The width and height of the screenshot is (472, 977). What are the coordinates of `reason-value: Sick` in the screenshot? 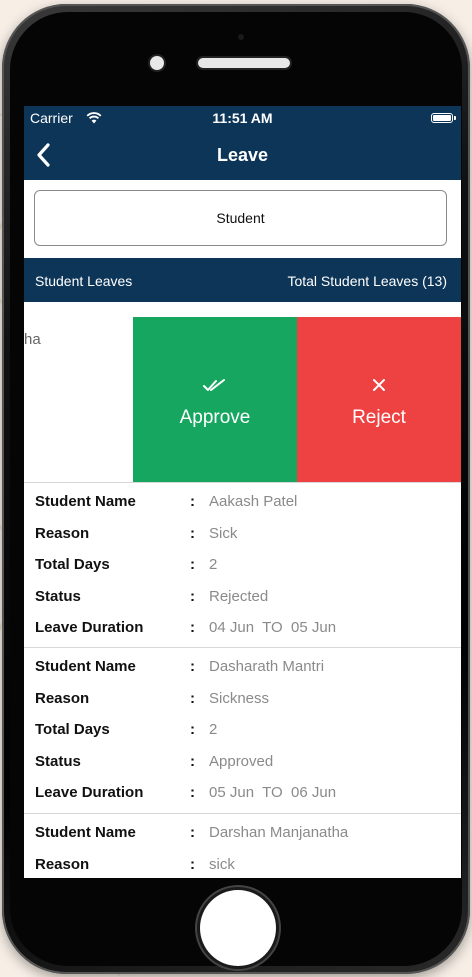 It's located at (223, 533).